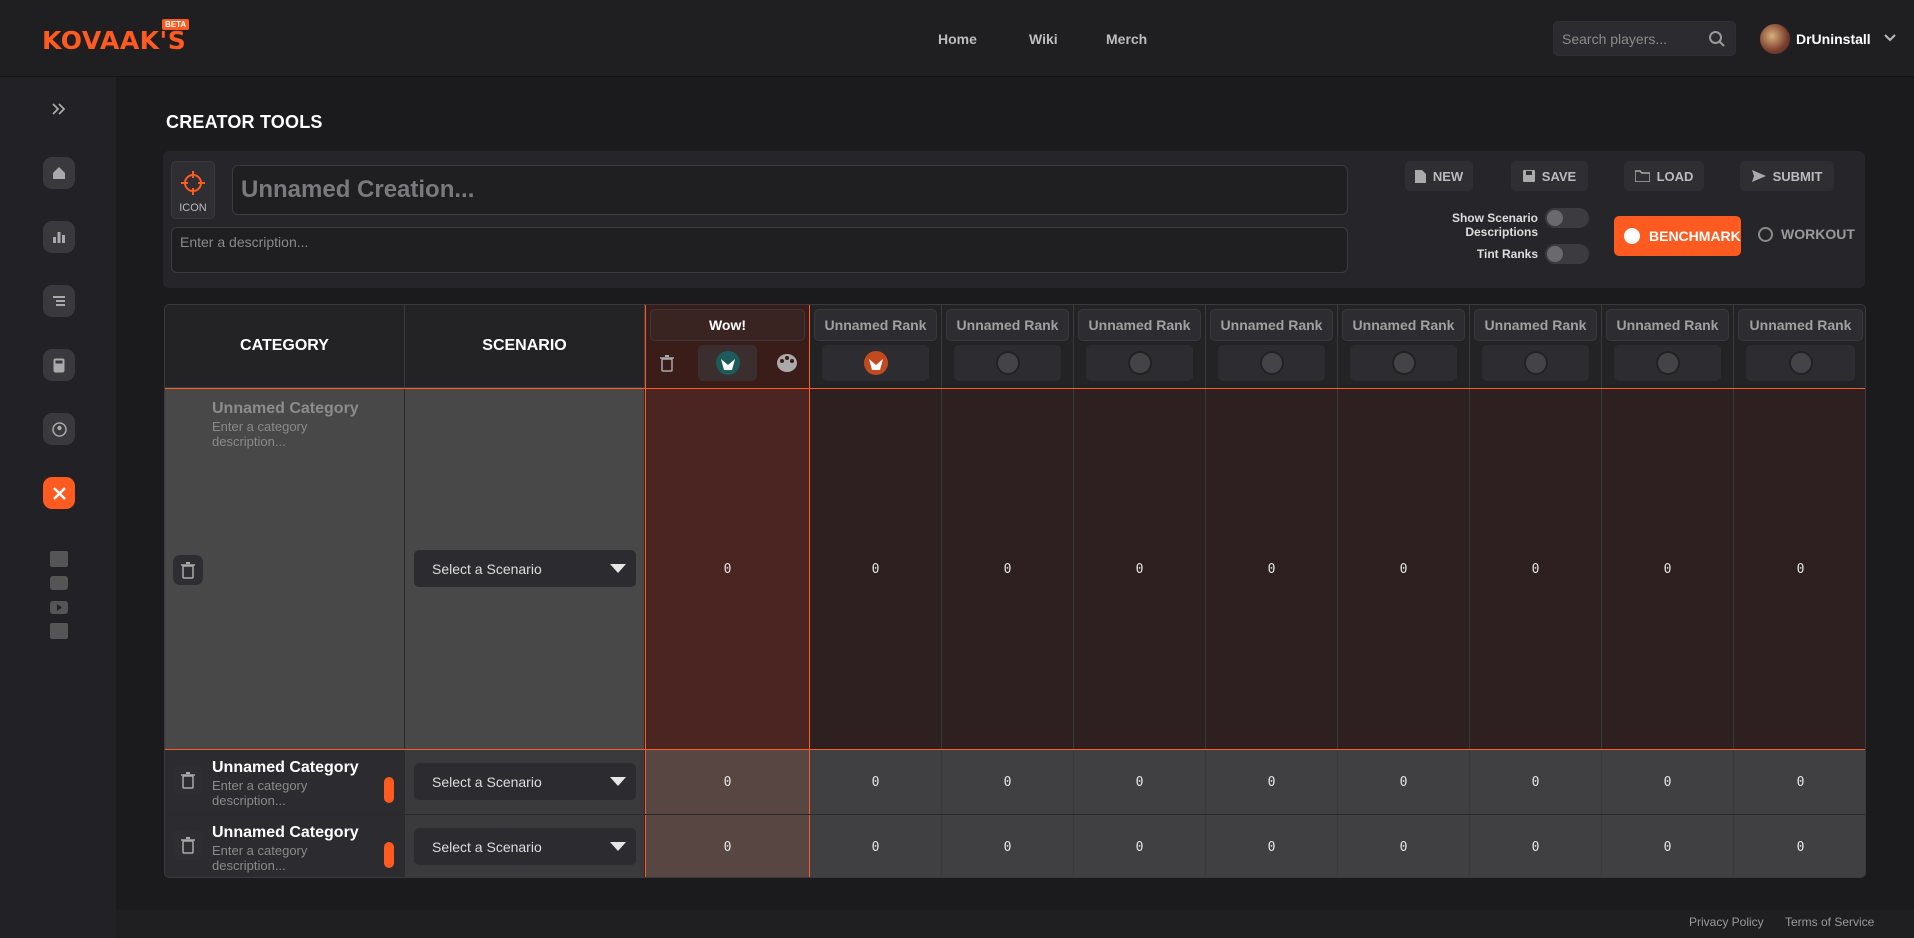 The image size is (1914, 938). I want to click on chevron-down-icon, so click(1890, 39).